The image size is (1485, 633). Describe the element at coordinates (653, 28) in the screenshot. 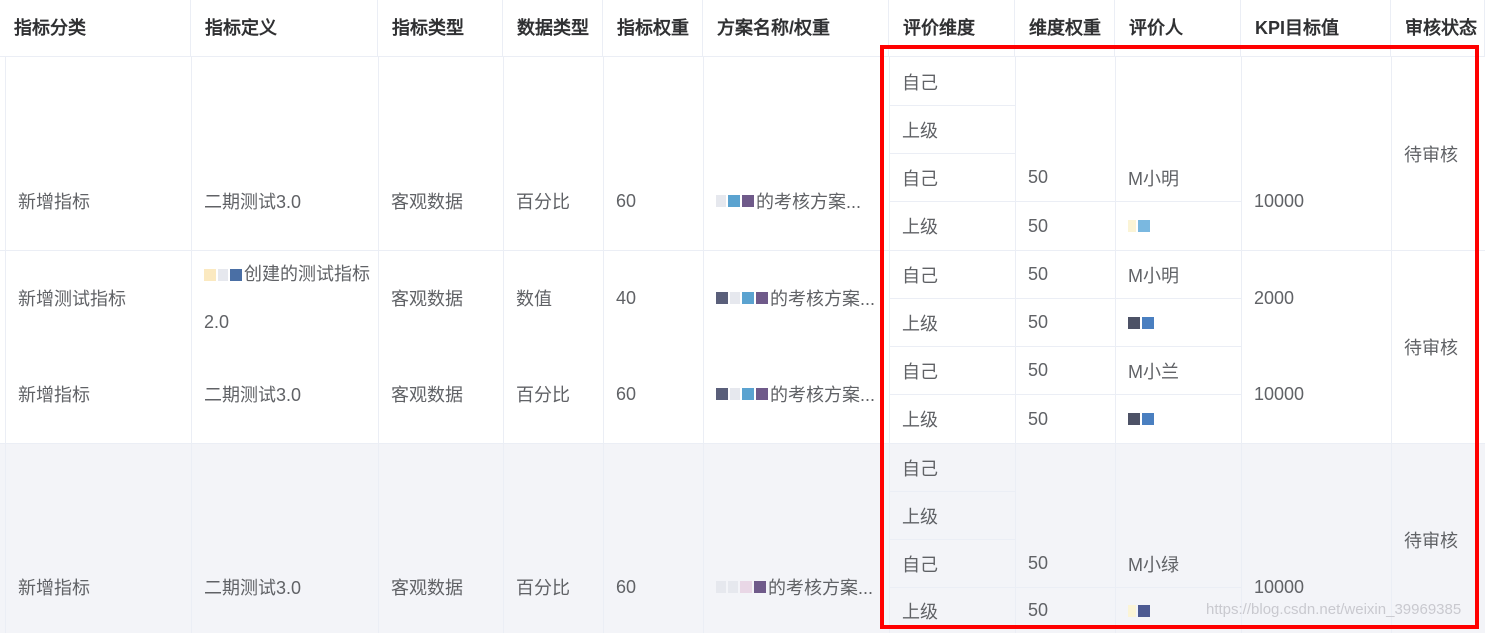

I see `header-weight: 指标权重` at that location.